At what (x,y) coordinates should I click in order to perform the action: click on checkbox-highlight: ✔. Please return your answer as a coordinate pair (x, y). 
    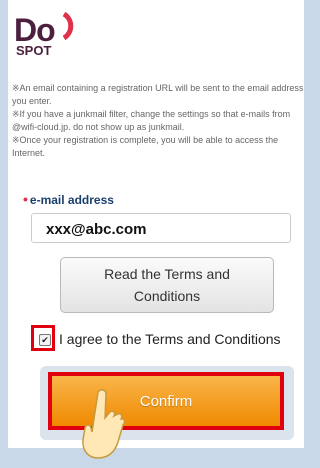
    Looking at the image, I should click on (43, 338).